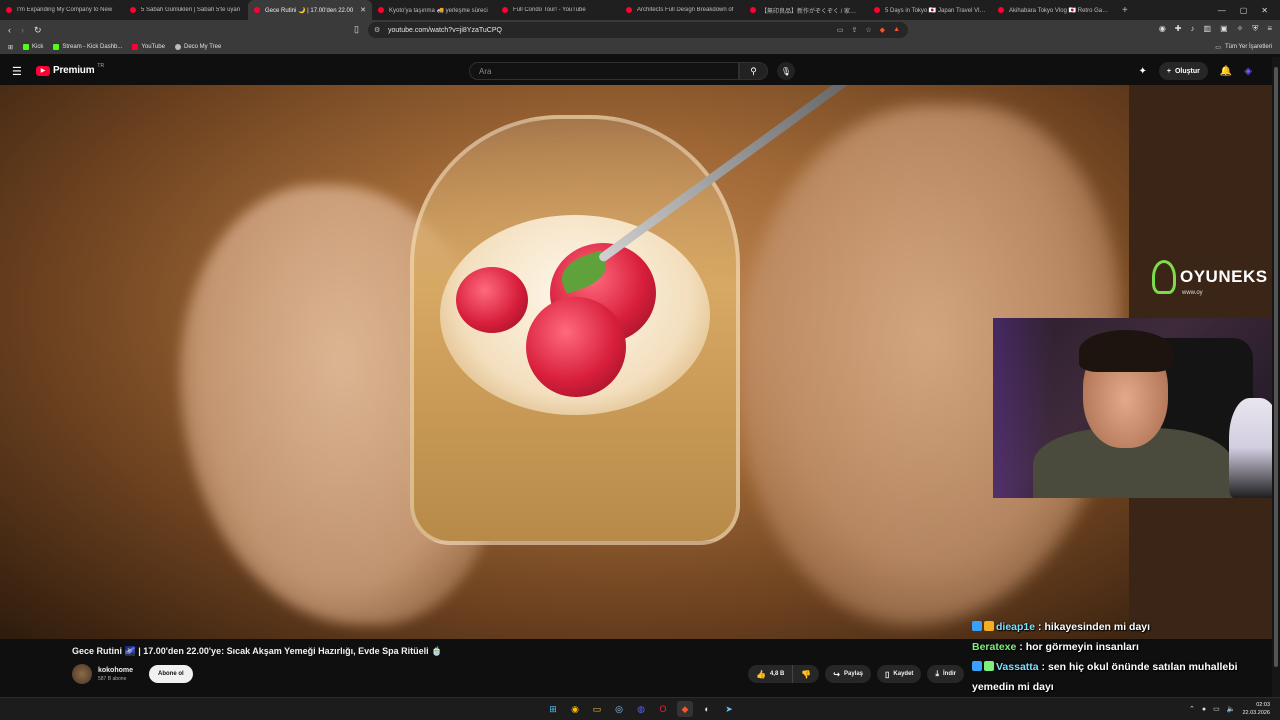  I want to click on cast-icon: ✦, so click(1142, 71).